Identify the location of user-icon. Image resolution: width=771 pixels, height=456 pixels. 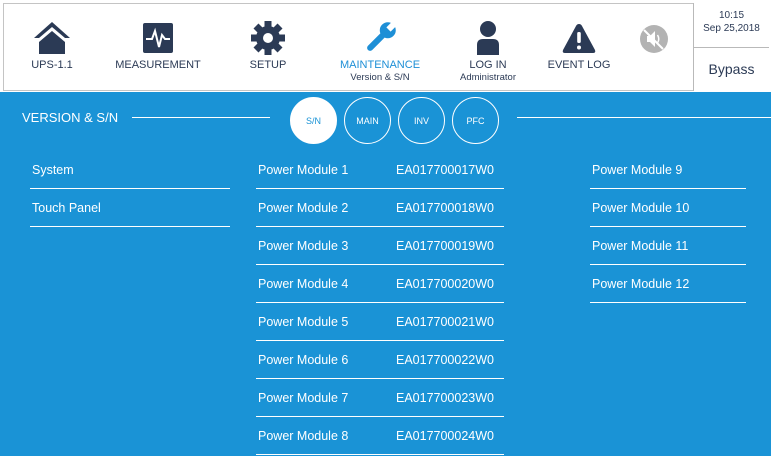
(488, 38).